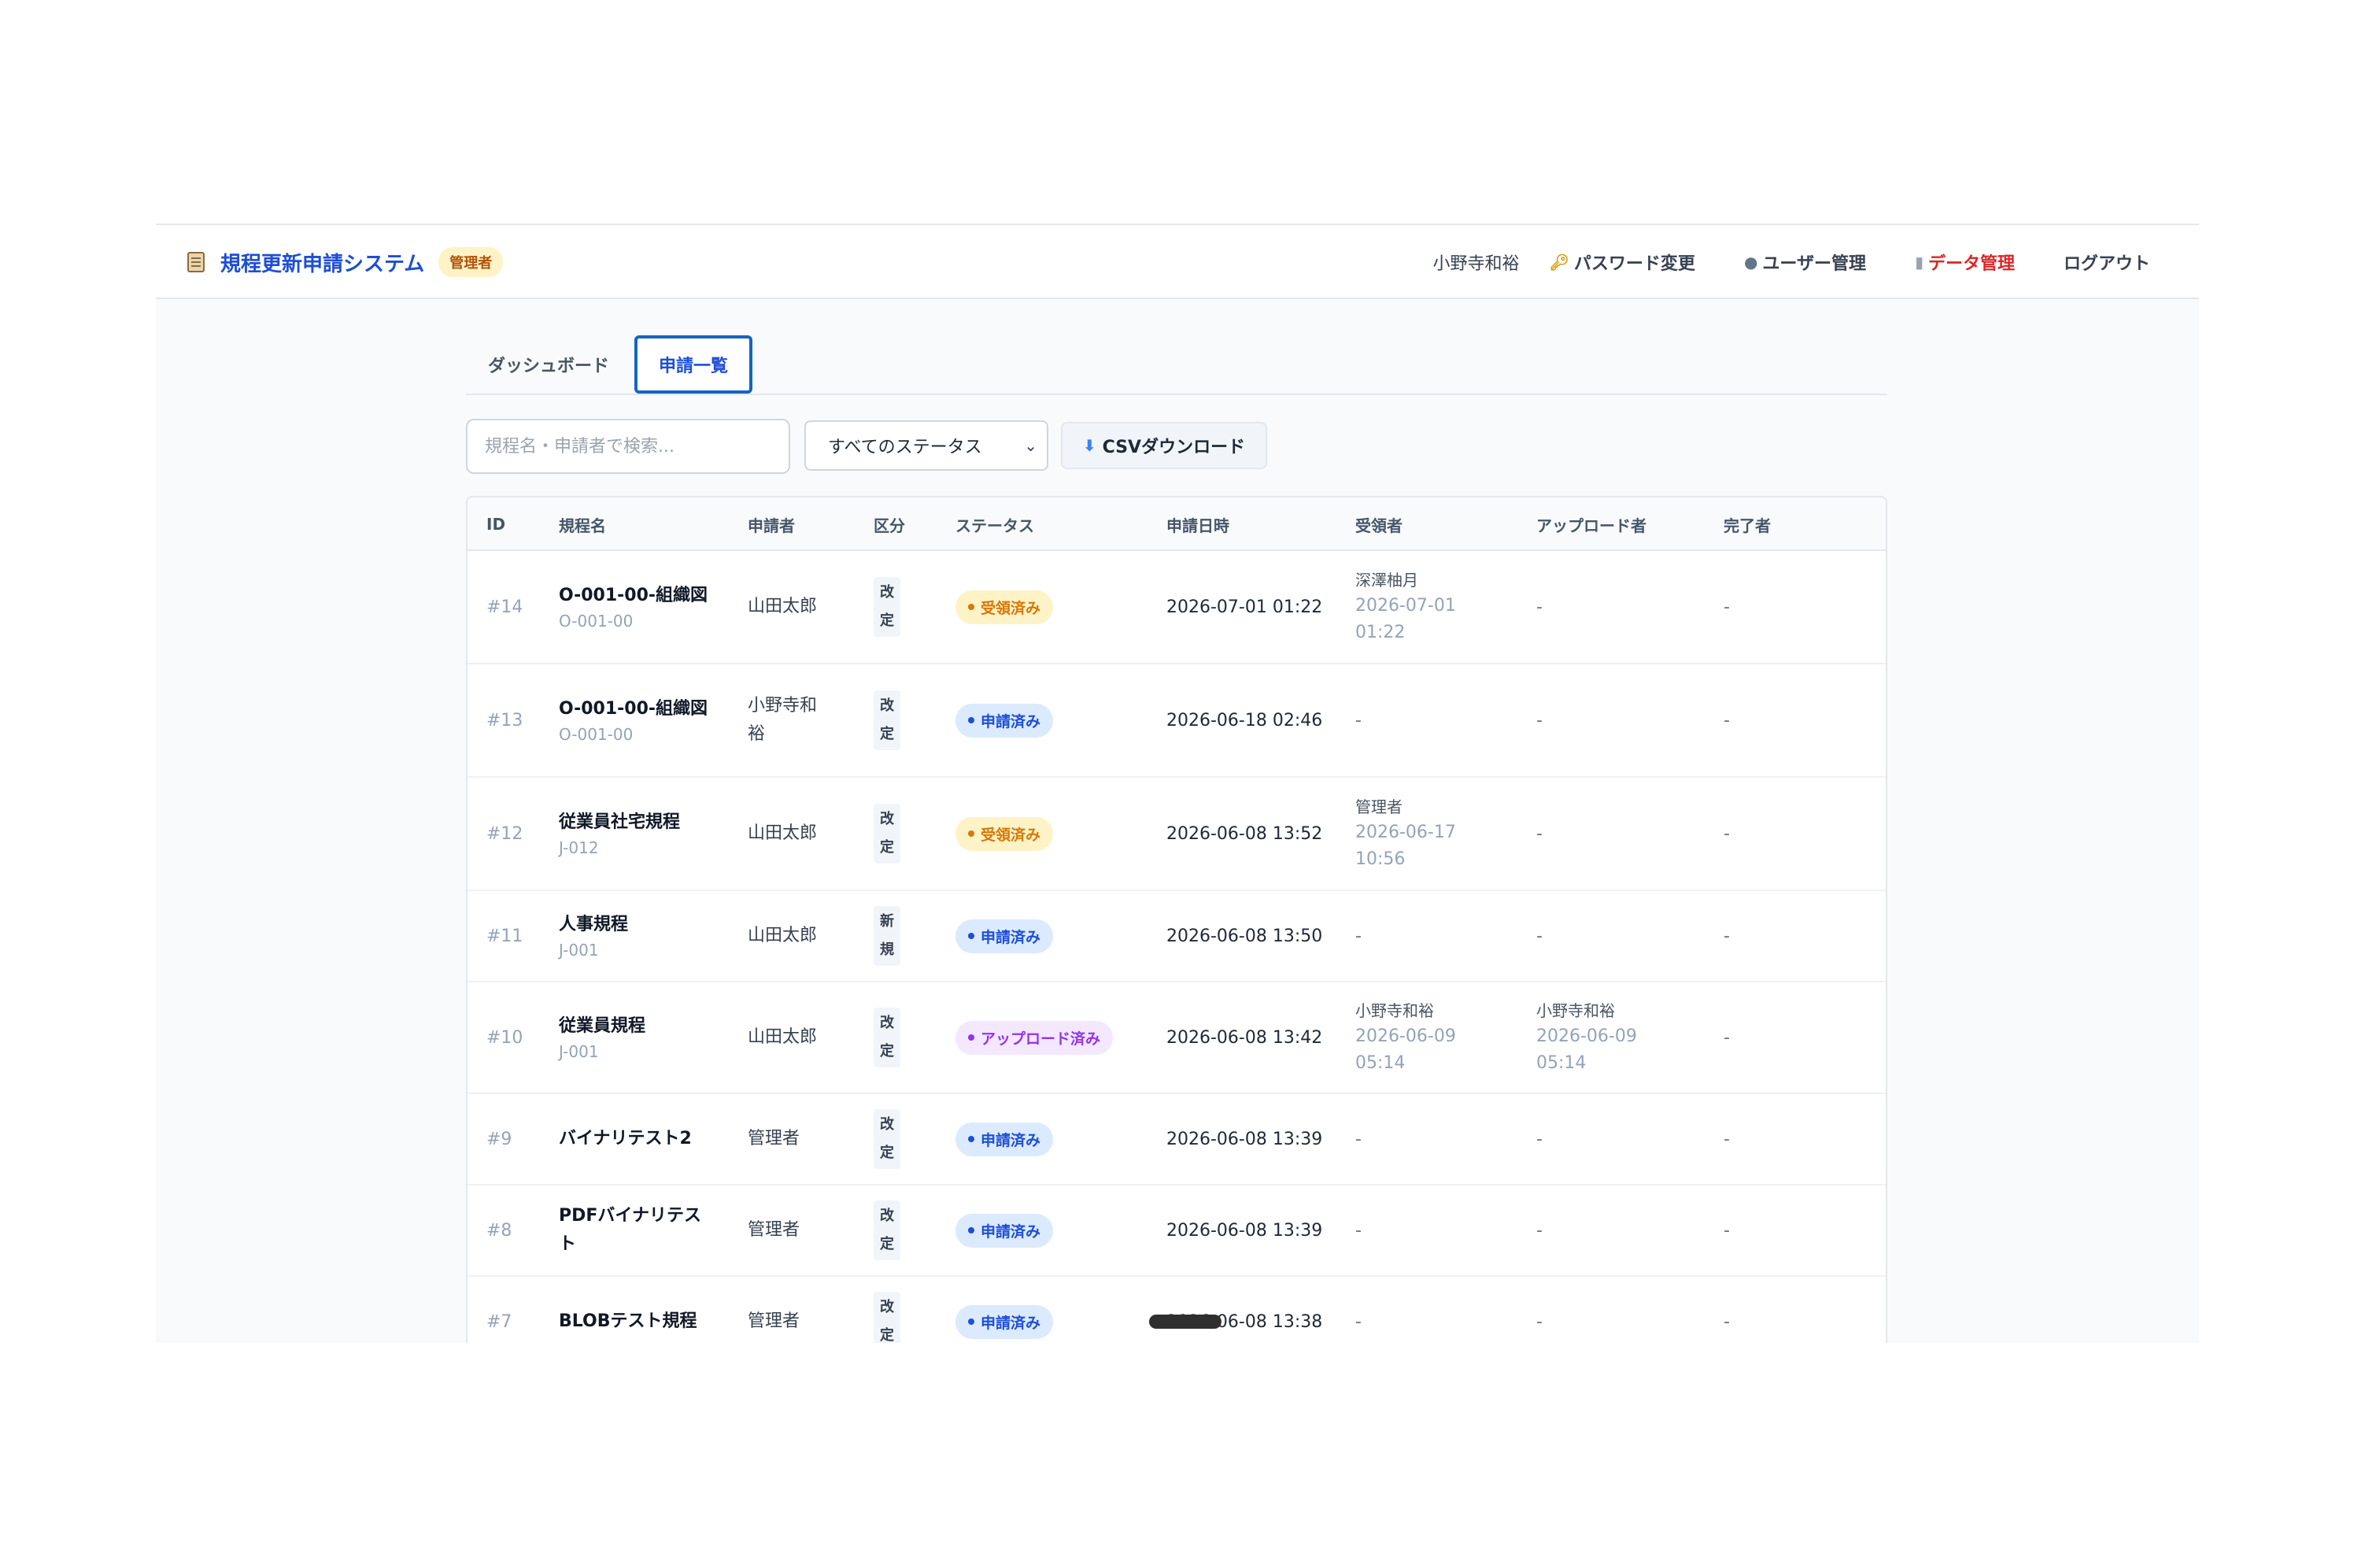 The image size is (2380, 1546). What do you see at coordinates (1004, 607) in the screenshot?
I see `row-status-cell: 受領済み` at bounding box center [1004, 607].